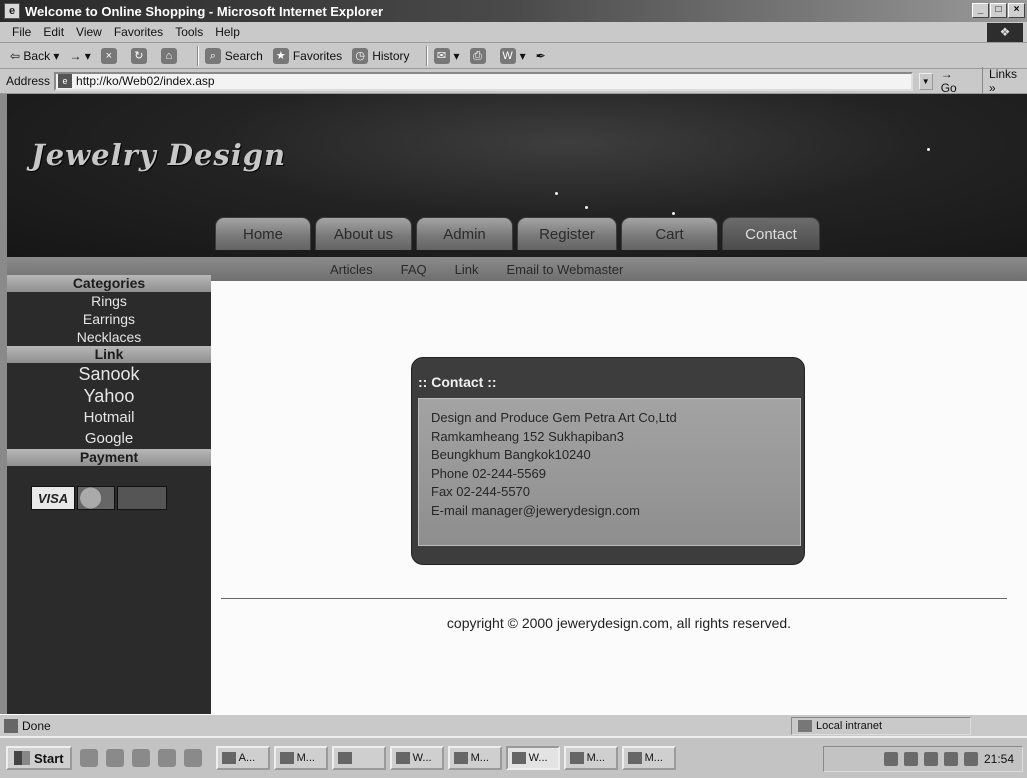 The height and width of the screenshot is (778, 1027). Describe the element at coordinates (138, 32) in the screenshot. I see `menu-favorites: Favorites` at that location.